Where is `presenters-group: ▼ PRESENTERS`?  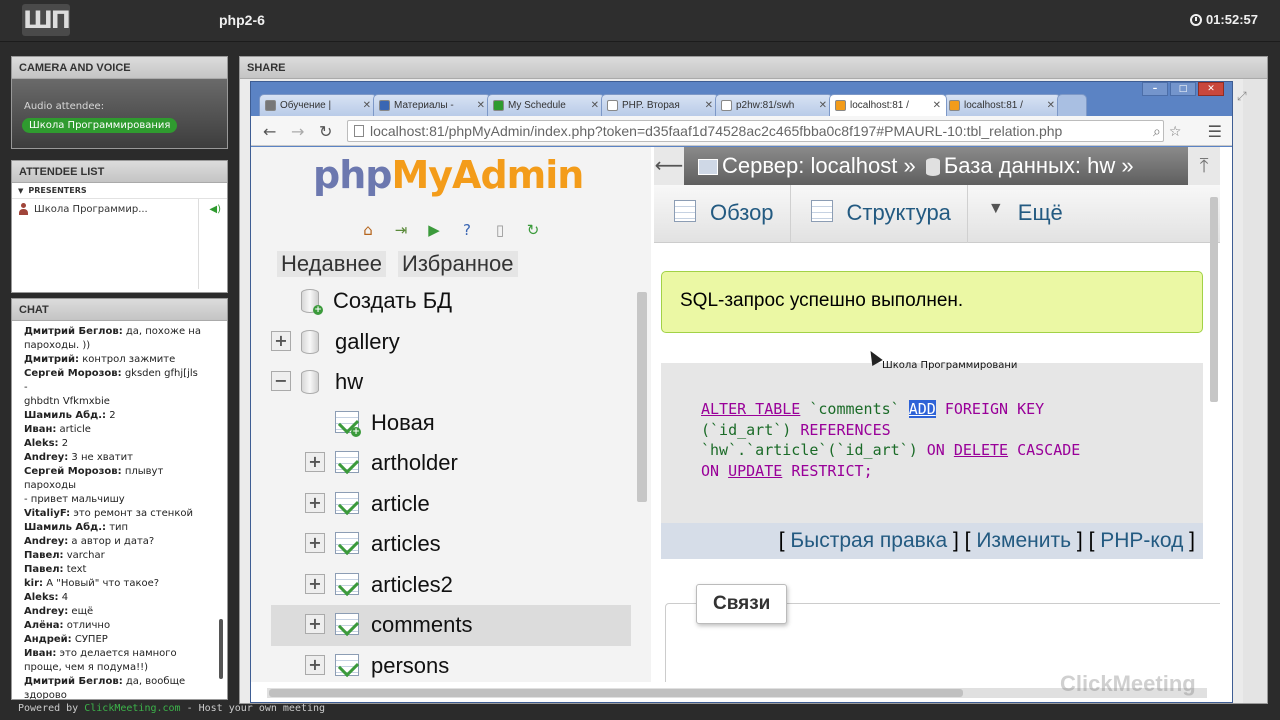
presenters-group: ▼ PRESENTERS is located at coordinates (119, 191).